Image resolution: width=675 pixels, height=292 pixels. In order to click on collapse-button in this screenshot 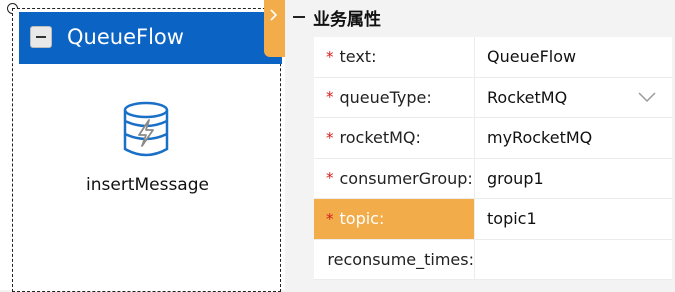, I will do `click(41, 37)`.